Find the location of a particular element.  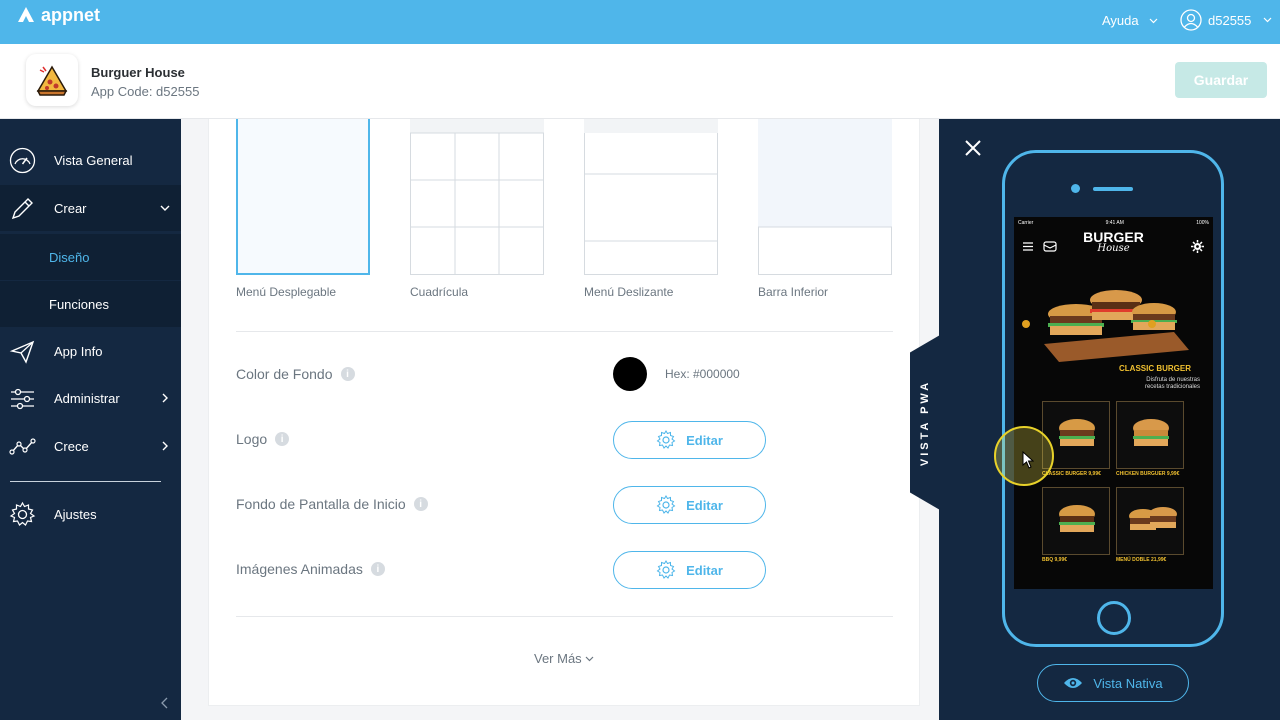

sidebar-item-ajustes: Ajustes is located at coordinates (90, 514).